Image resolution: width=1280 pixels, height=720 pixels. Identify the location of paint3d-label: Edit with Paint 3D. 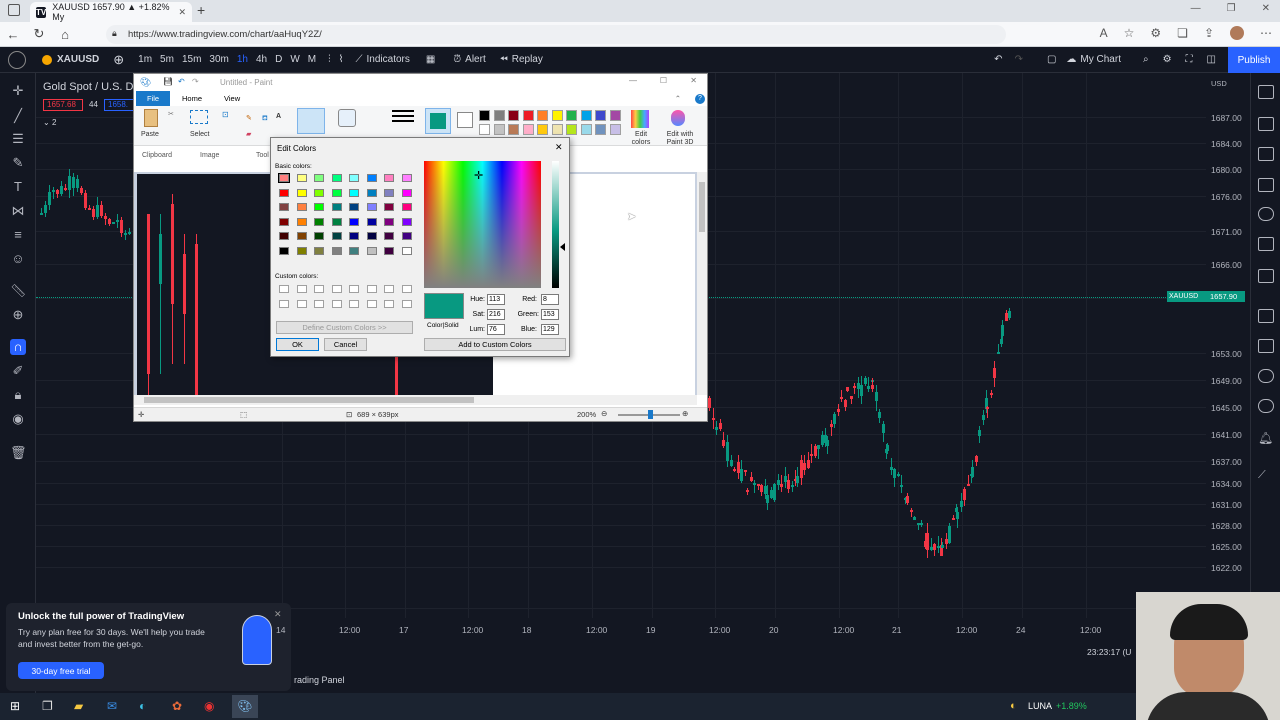
(680, 139).